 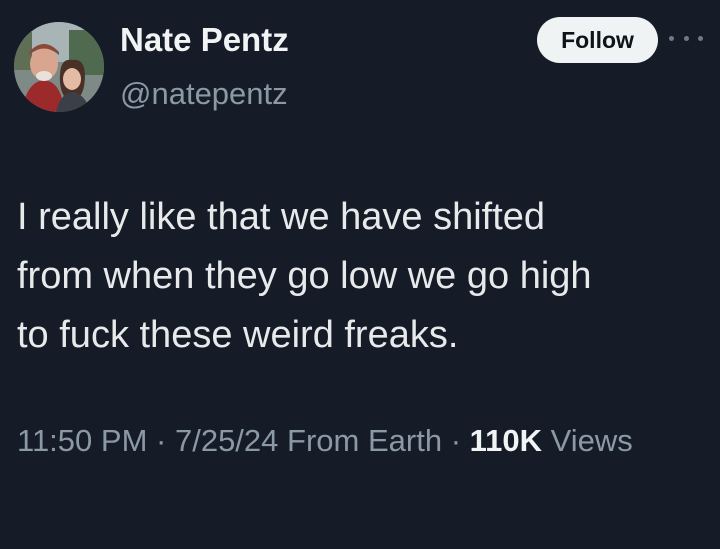 I want to click on avatar-photo, so click(x=59, y=67).